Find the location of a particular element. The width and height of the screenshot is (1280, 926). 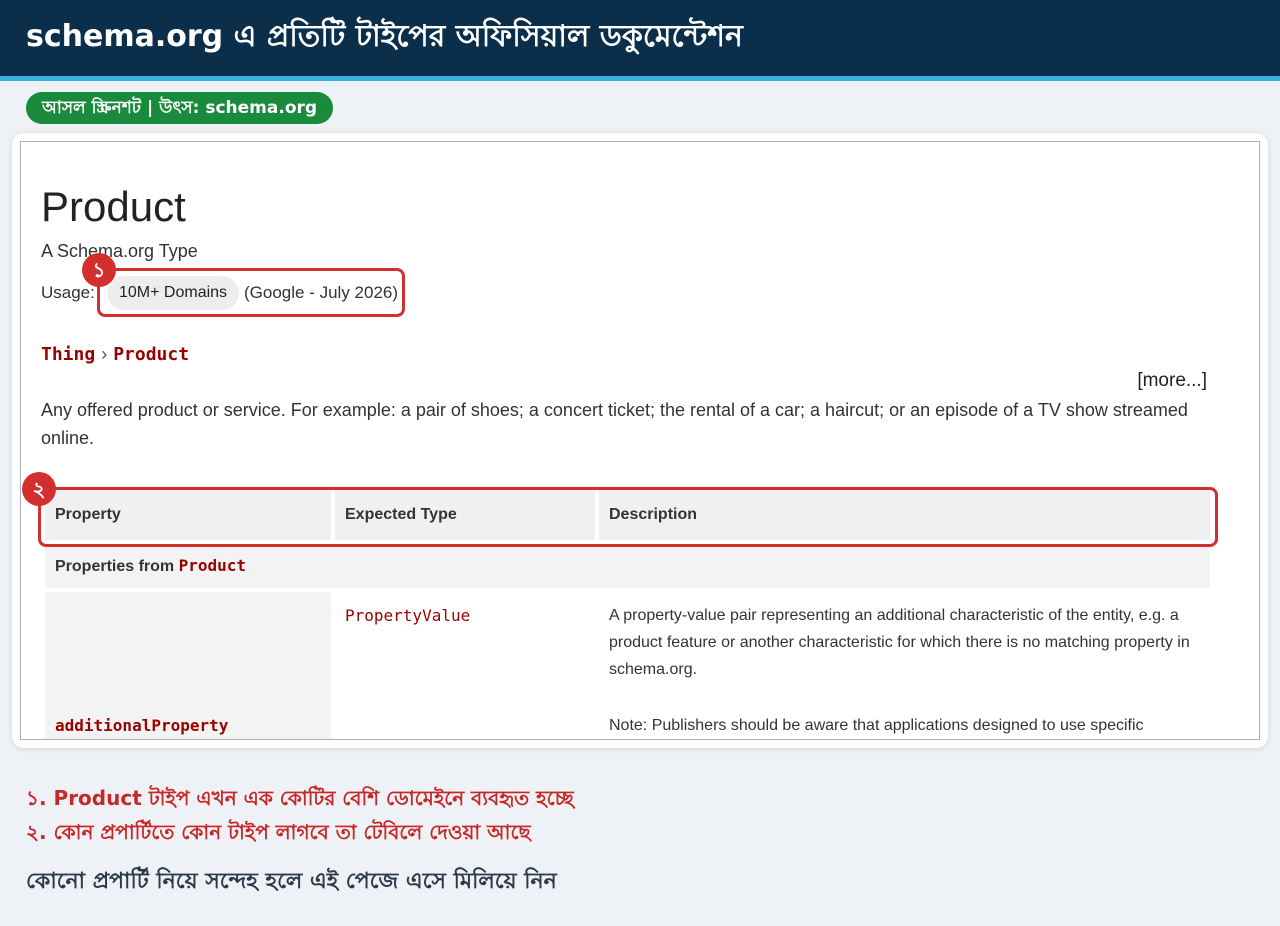

group-label: Properties from is located at coordinates (117, 566).